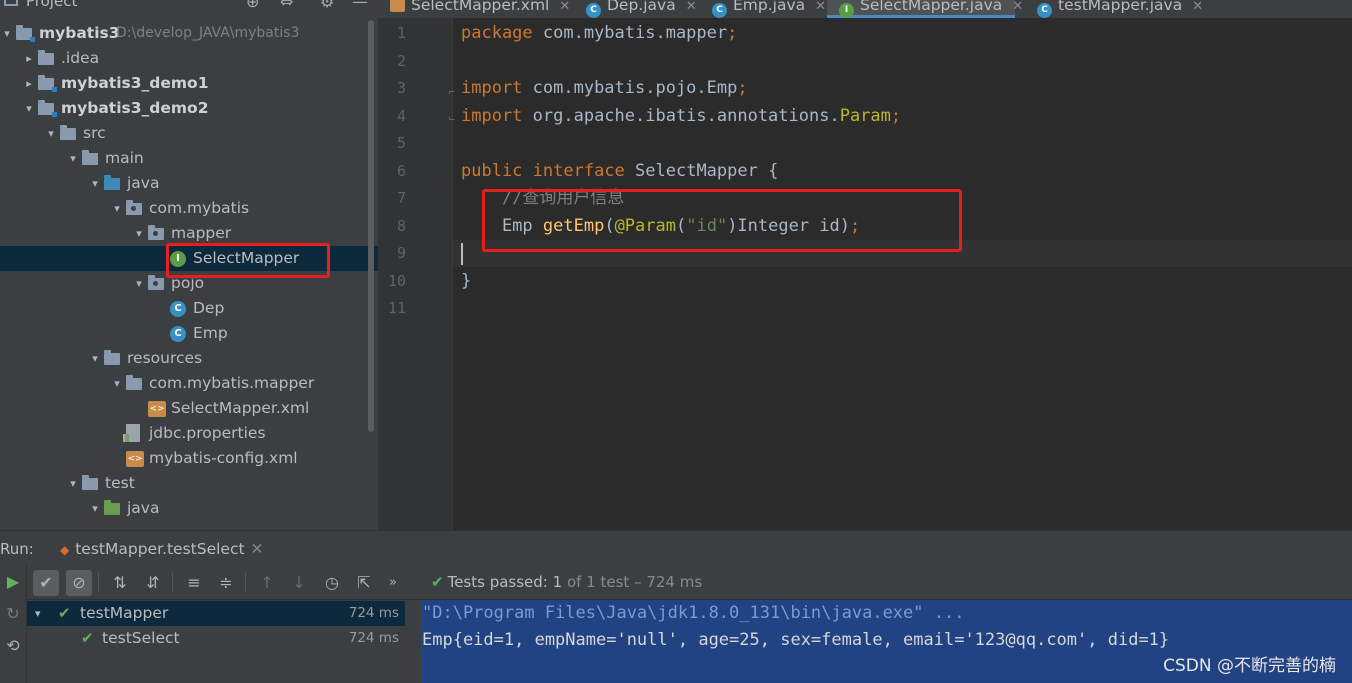 Image resolution: width=1352 pixels, height=683 pixels. I want to click on run-config-label: testMapper.testSelect, so click(160, 549).